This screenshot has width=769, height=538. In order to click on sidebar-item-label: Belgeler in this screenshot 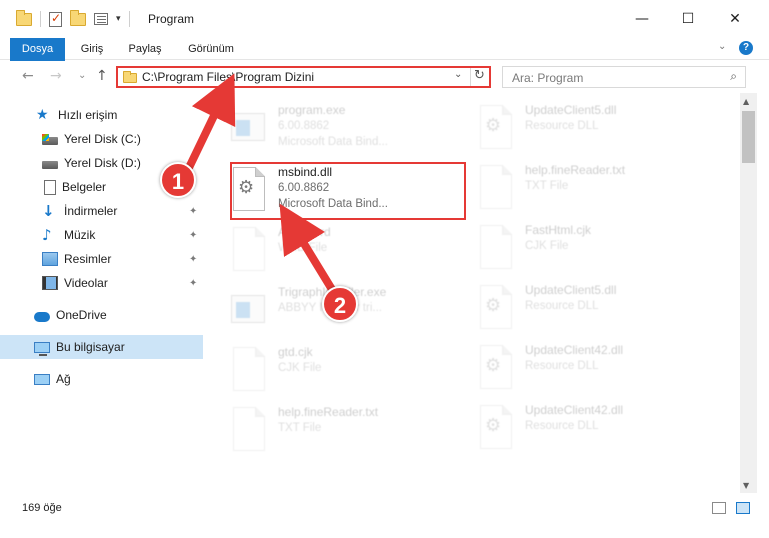, I will do `click(84, 187)`.